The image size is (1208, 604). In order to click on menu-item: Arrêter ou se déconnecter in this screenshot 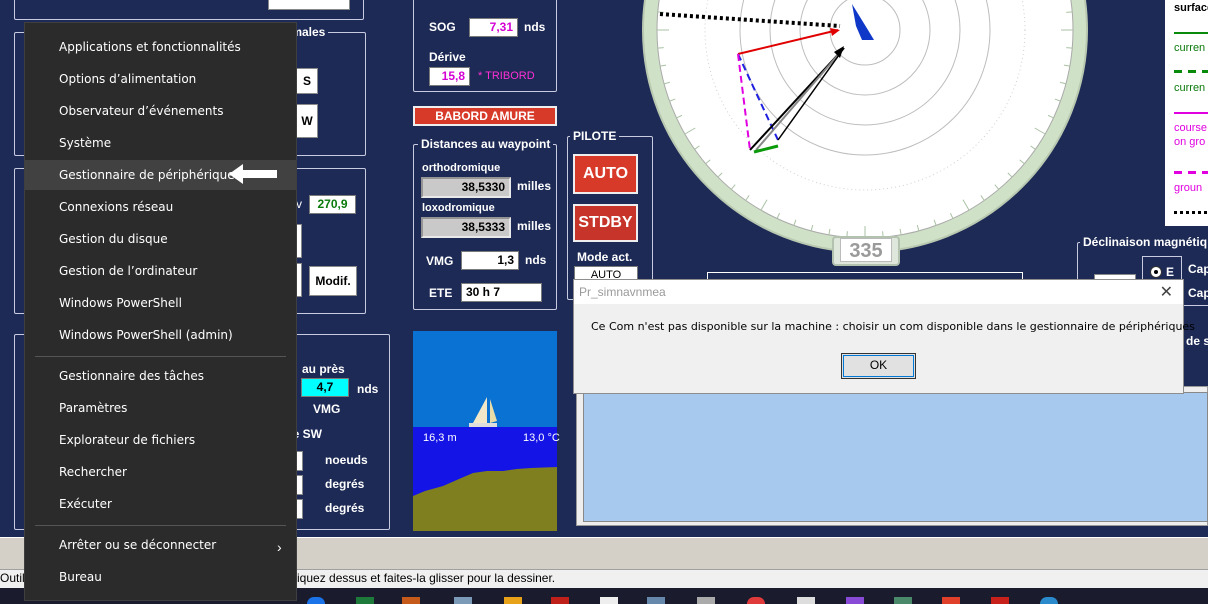, I will do `click(160, 545)`.